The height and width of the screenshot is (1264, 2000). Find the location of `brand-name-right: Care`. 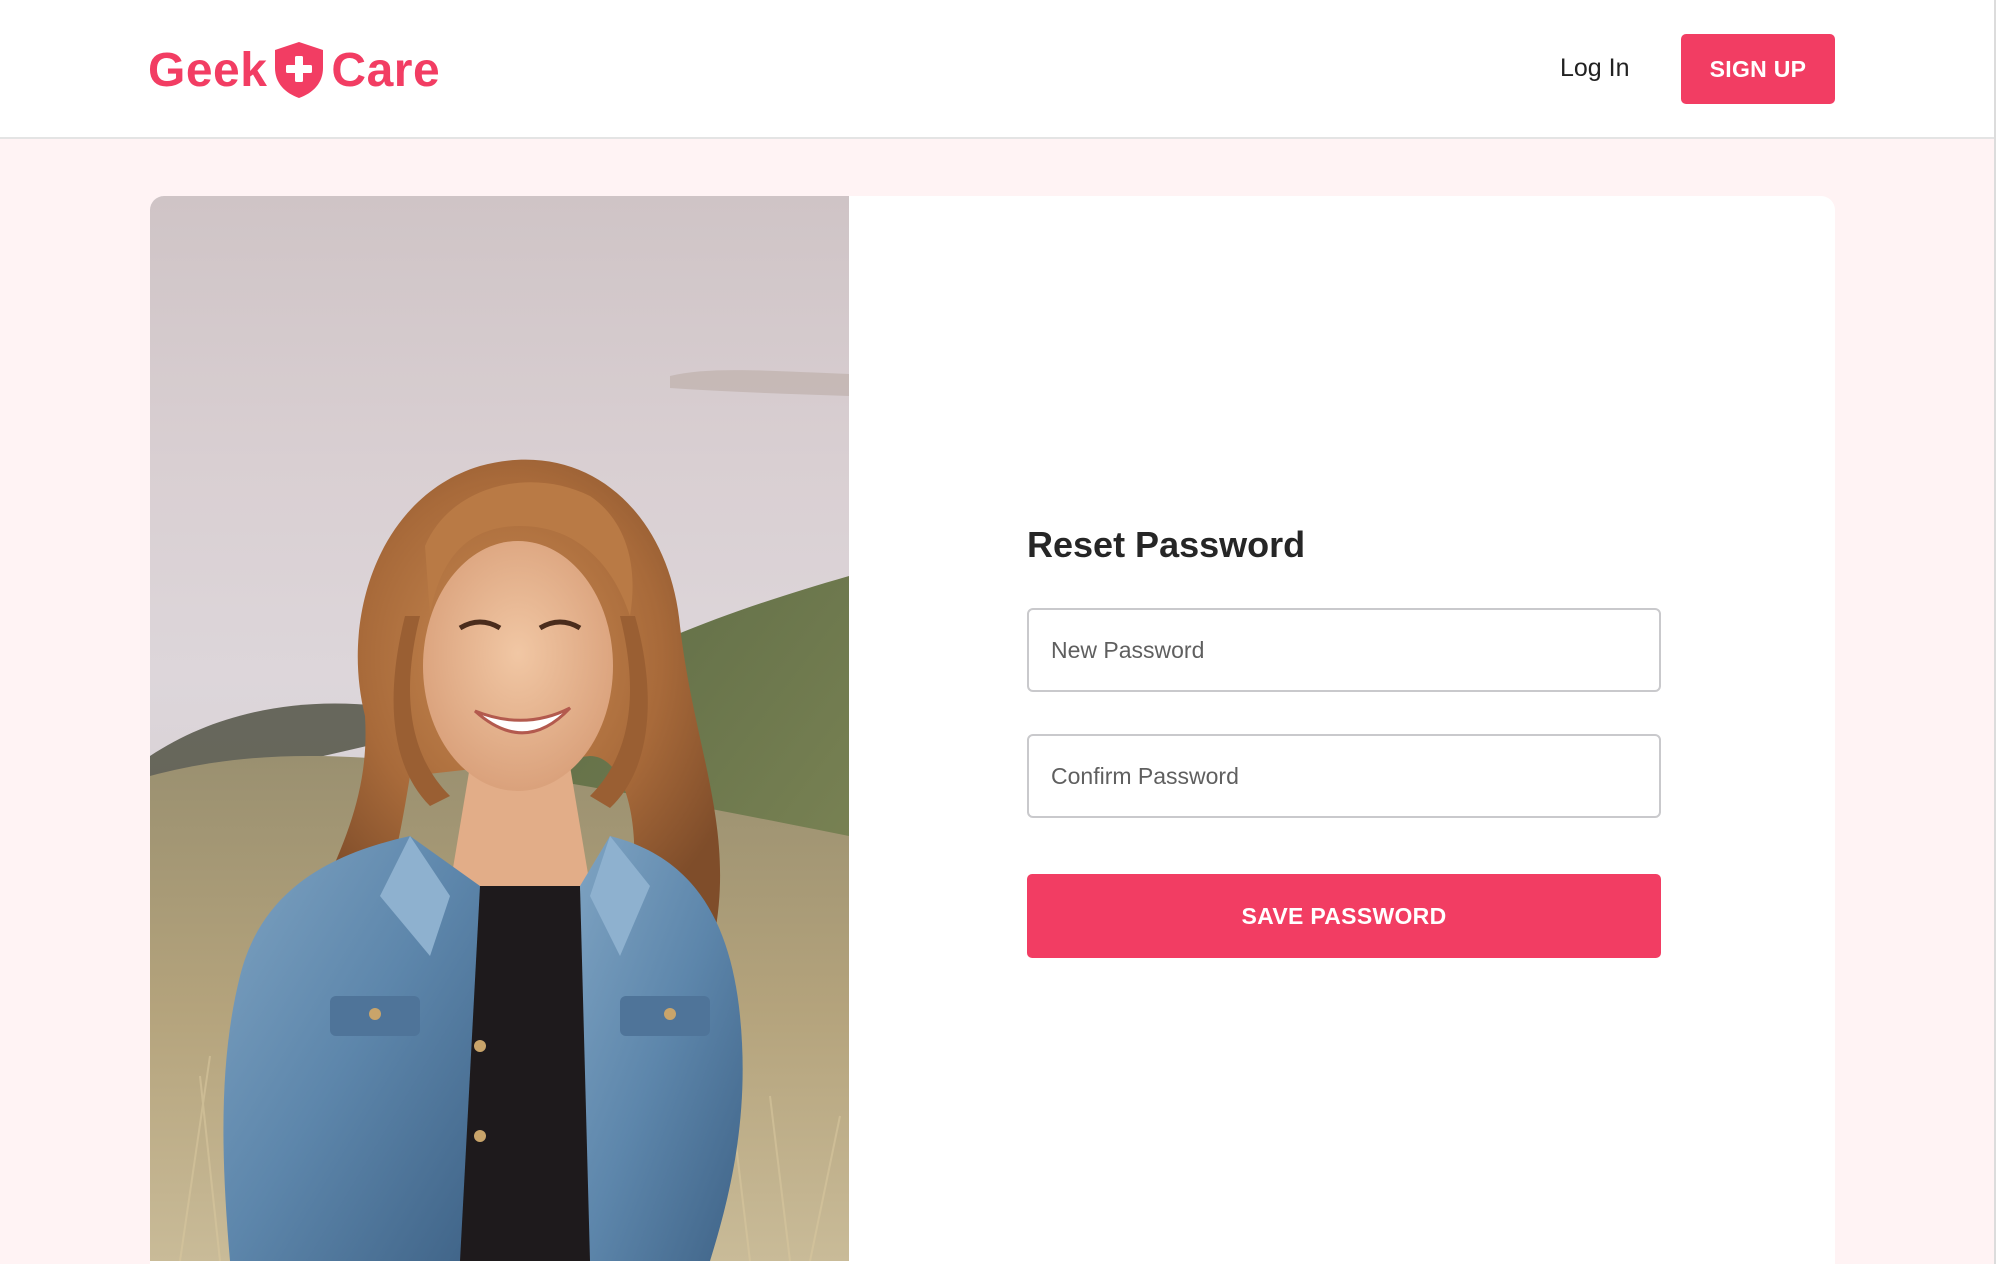

brand-name-right: Care is located at coordinates (386, 70).